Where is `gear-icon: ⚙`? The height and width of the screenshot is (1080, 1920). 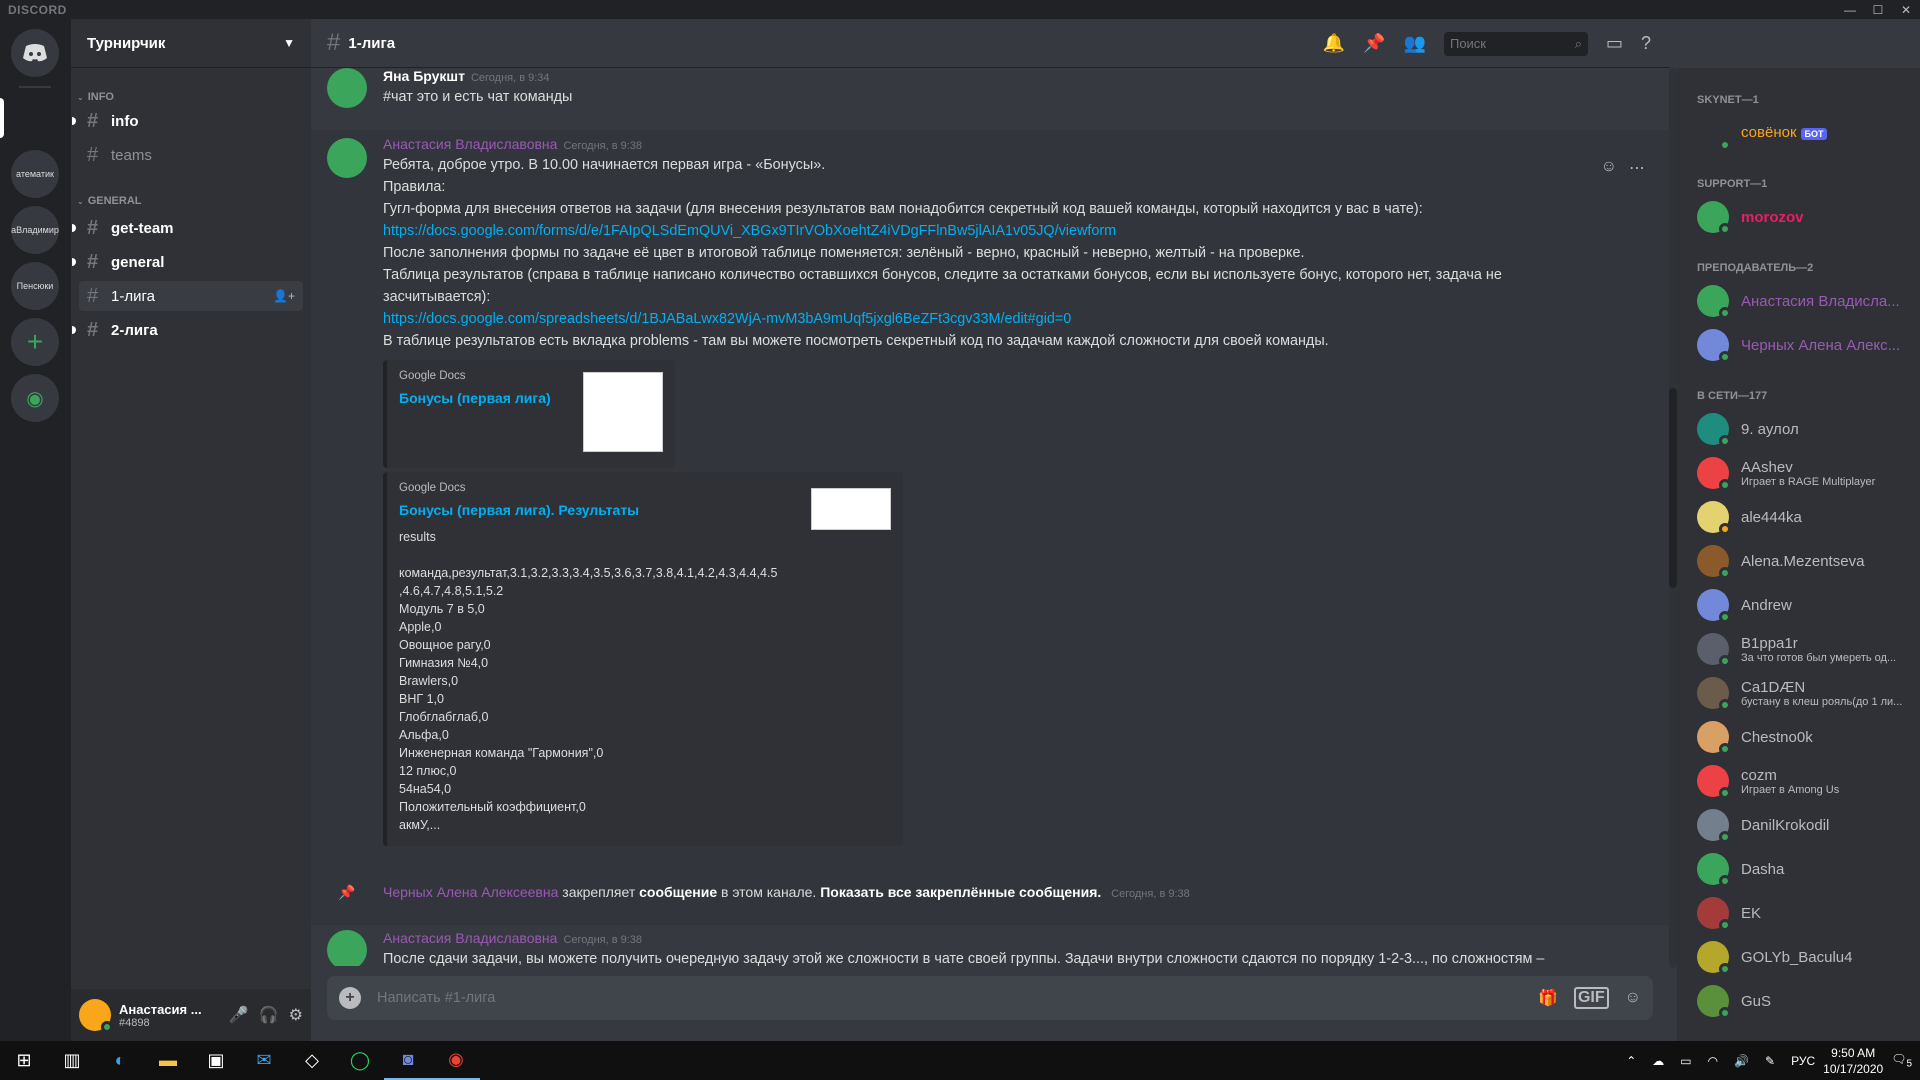
gear-icon: ⚙ is located at coordinates (296, 1015).